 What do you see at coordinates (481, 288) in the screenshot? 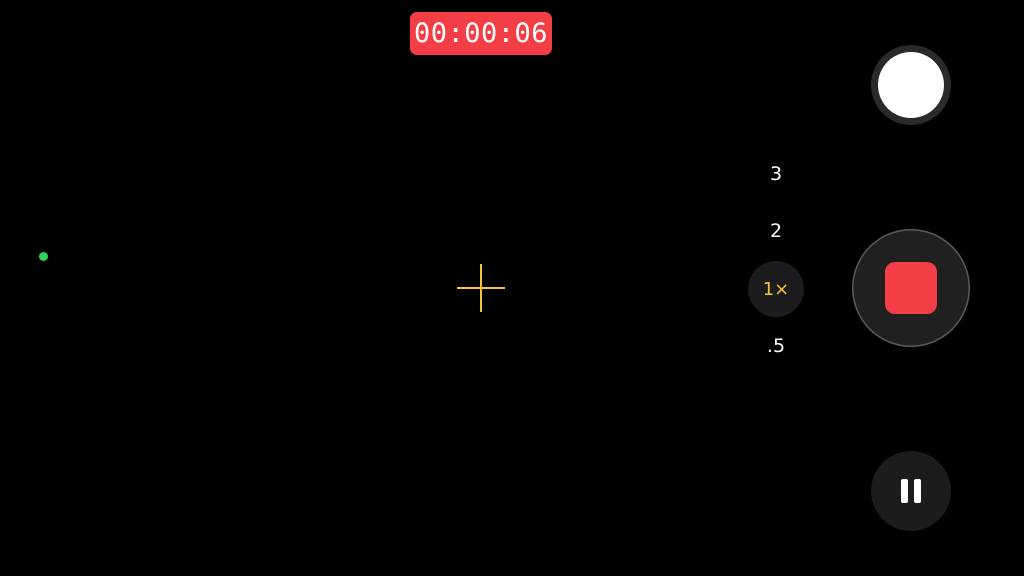
I see `focus-crosshair-icon` at bounding box center [481, 288].